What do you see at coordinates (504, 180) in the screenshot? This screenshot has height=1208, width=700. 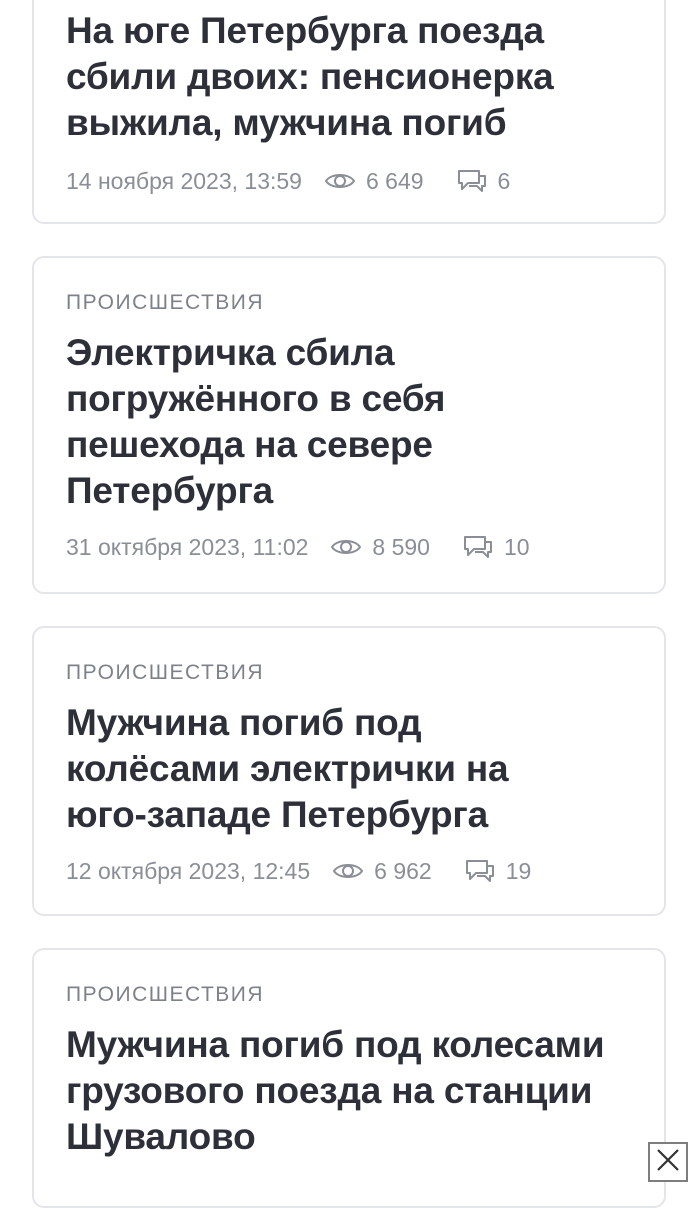 I see `article-comments: 6` at bounding box center [504, 180].